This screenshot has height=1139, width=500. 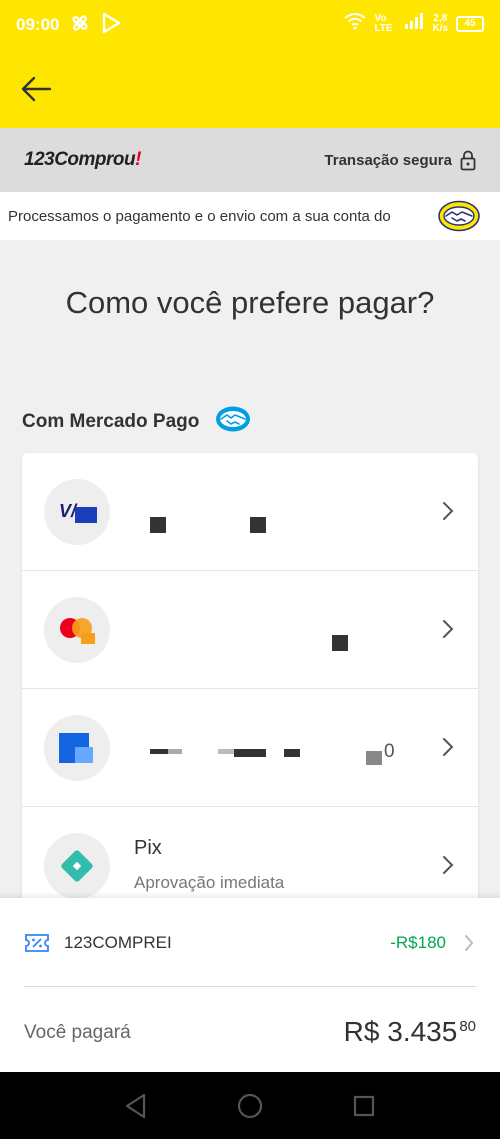 What do you see at coordinates (355, 23) in the screenshot?
I see `wifi-icon` at bounding box center [355, 23].